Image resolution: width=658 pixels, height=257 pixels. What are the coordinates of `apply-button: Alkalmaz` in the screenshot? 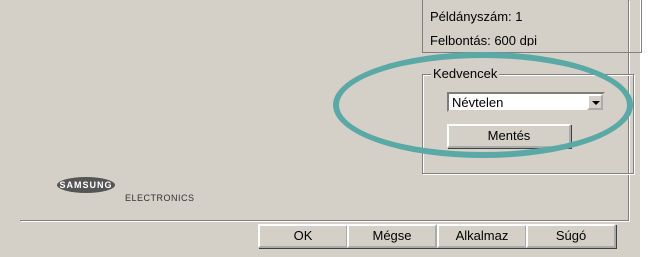 It's located at (482, 236).